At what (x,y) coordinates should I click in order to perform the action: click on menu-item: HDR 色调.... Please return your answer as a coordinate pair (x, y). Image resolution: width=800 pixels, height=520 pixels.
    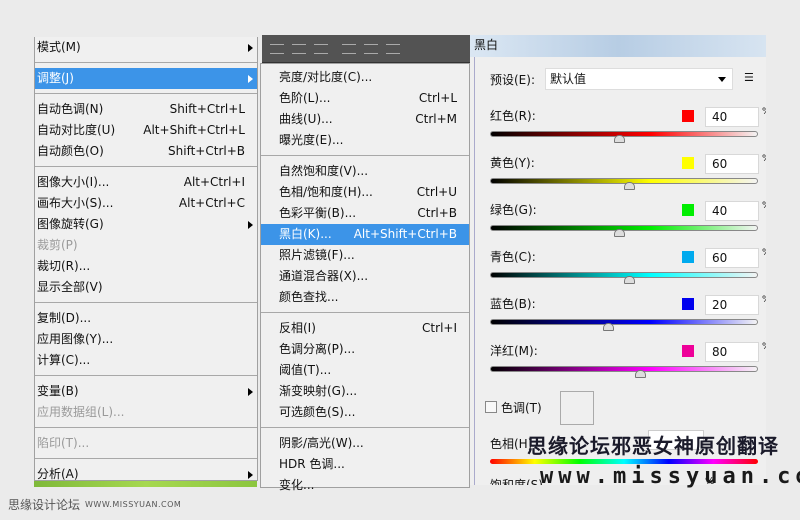
    Looking at the image, I should click on (365, 464).